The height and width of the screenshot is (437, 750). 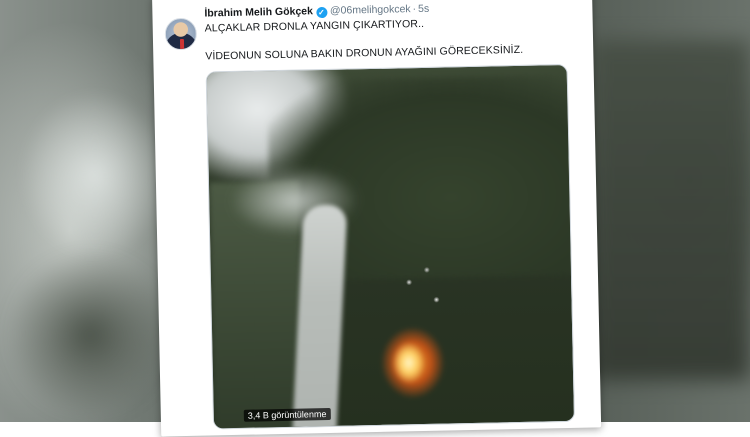 What do you see at coordinates (314, 26) in the screenshot?
I see `tweet-text-line-1: ALÇAKLAR DRONLA YANGIN ÇIKARTIYOR..` at bounding box center [314, 26].